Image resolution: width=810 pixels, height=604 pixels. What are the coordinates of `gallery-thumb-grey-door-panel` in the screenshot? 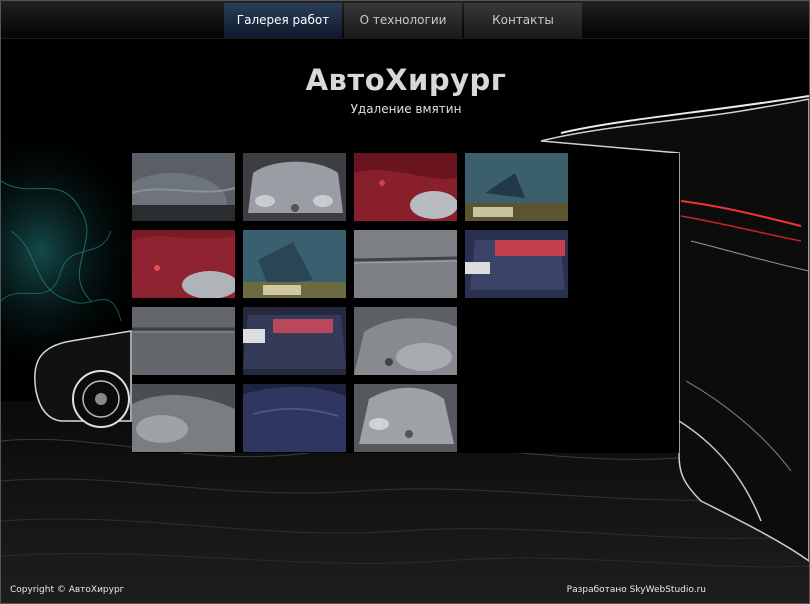 It's located at (405, 264).